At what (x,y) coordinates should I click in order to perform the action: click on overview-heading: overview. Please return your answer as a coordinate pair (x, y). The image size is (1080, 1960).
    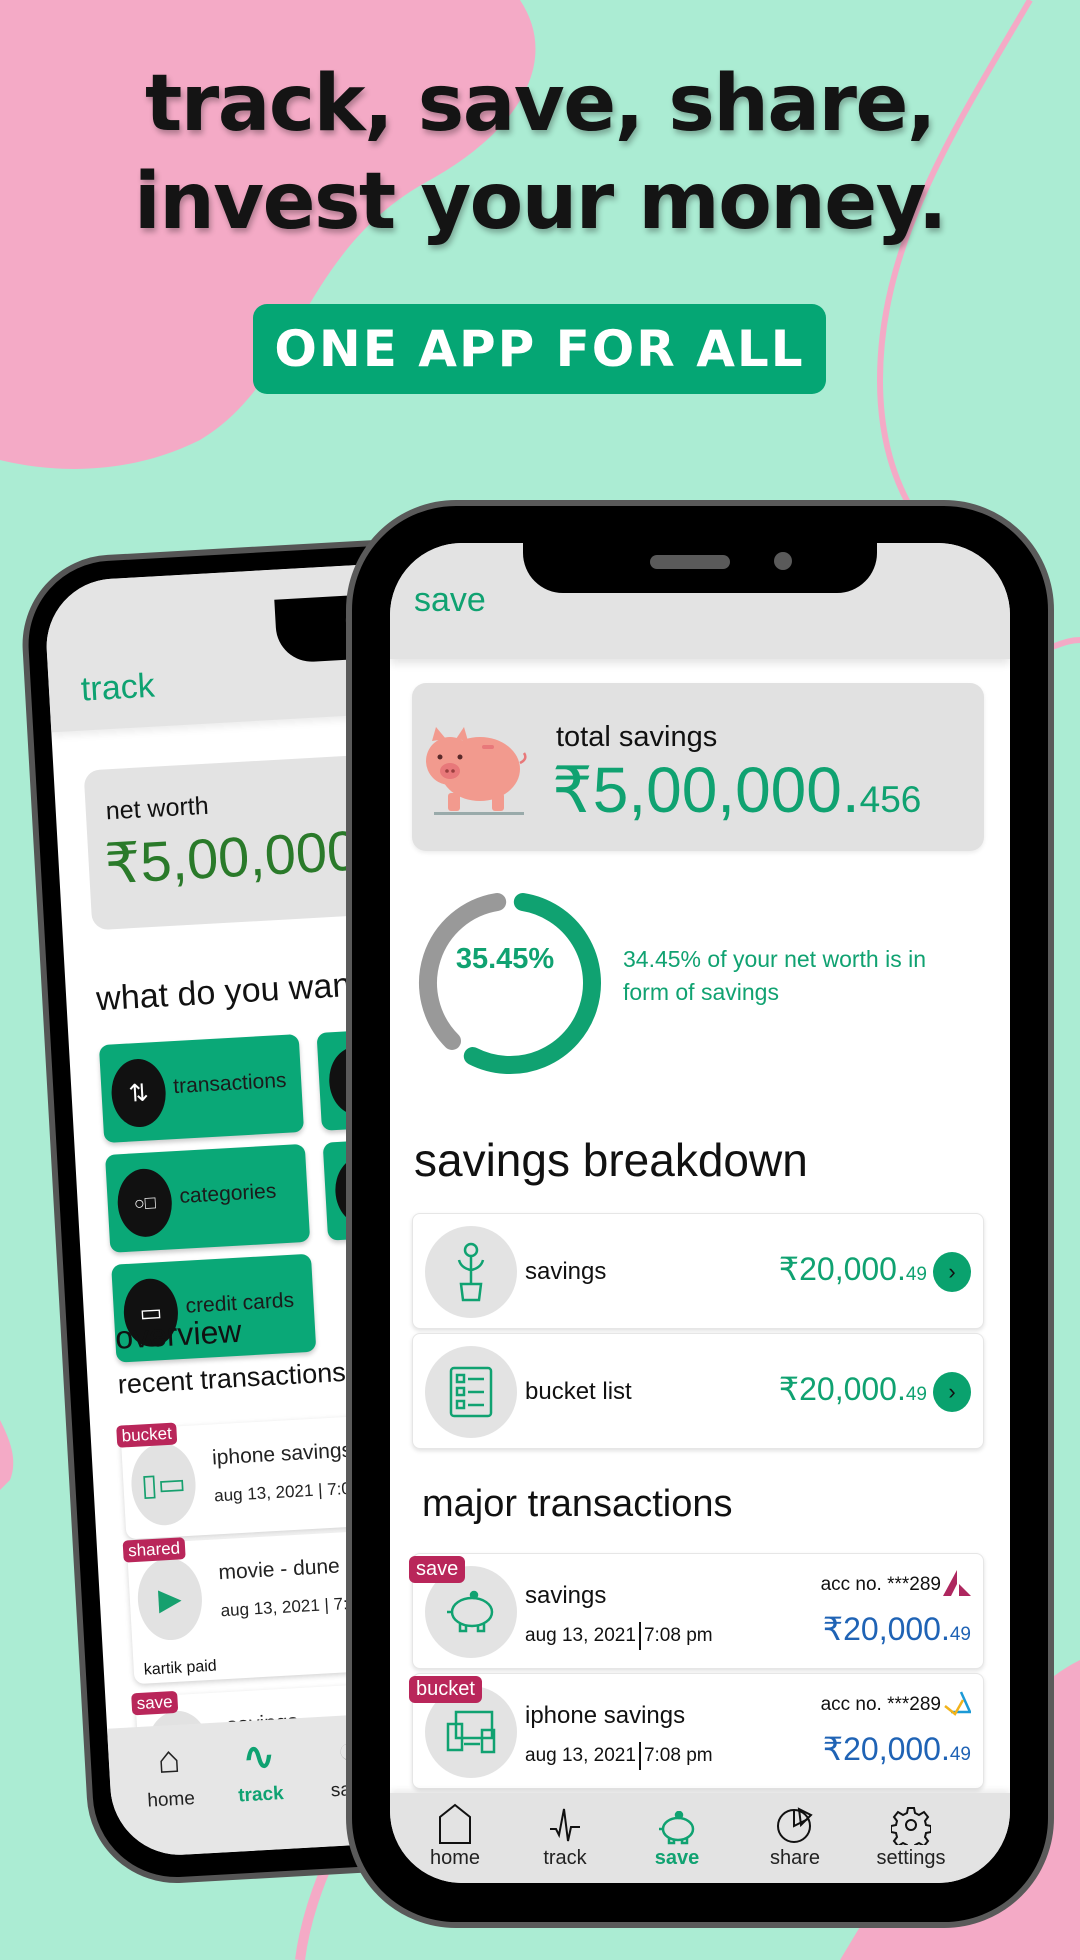
    Looking at the image, I should click on (178, 1334).